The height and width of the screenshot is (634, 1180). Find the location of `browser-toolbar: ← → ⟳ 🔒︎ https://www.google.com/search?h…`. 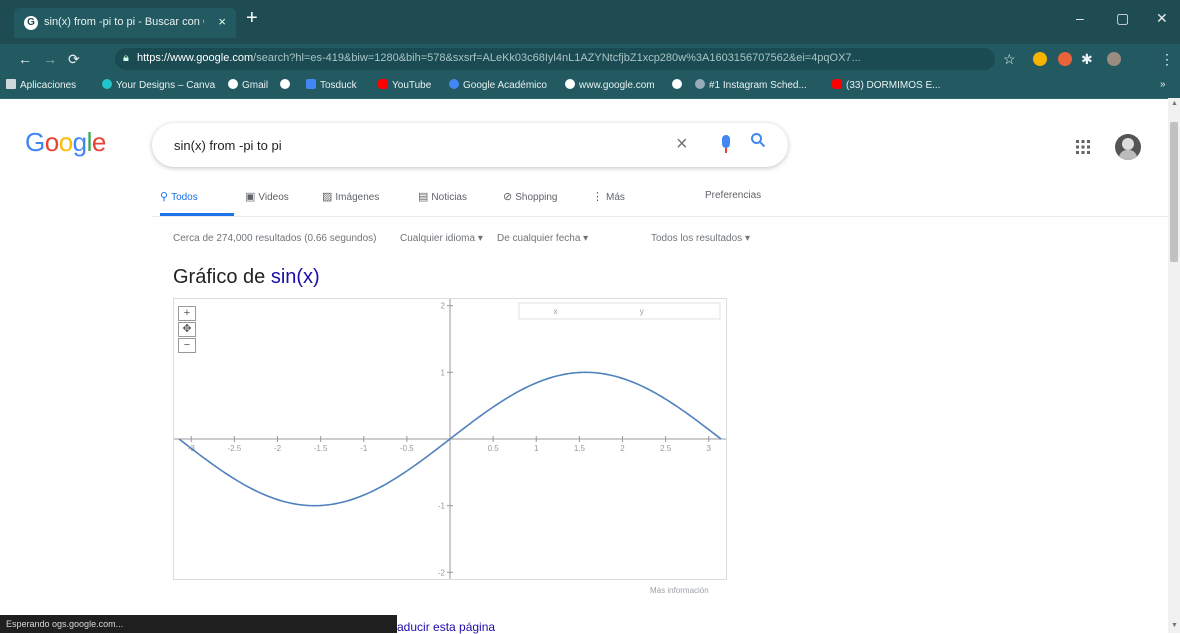

browser-toolbar: ← → ⟳ 🔒︎ https://www.google.com/search?h… is located at coordinates (590, 59).